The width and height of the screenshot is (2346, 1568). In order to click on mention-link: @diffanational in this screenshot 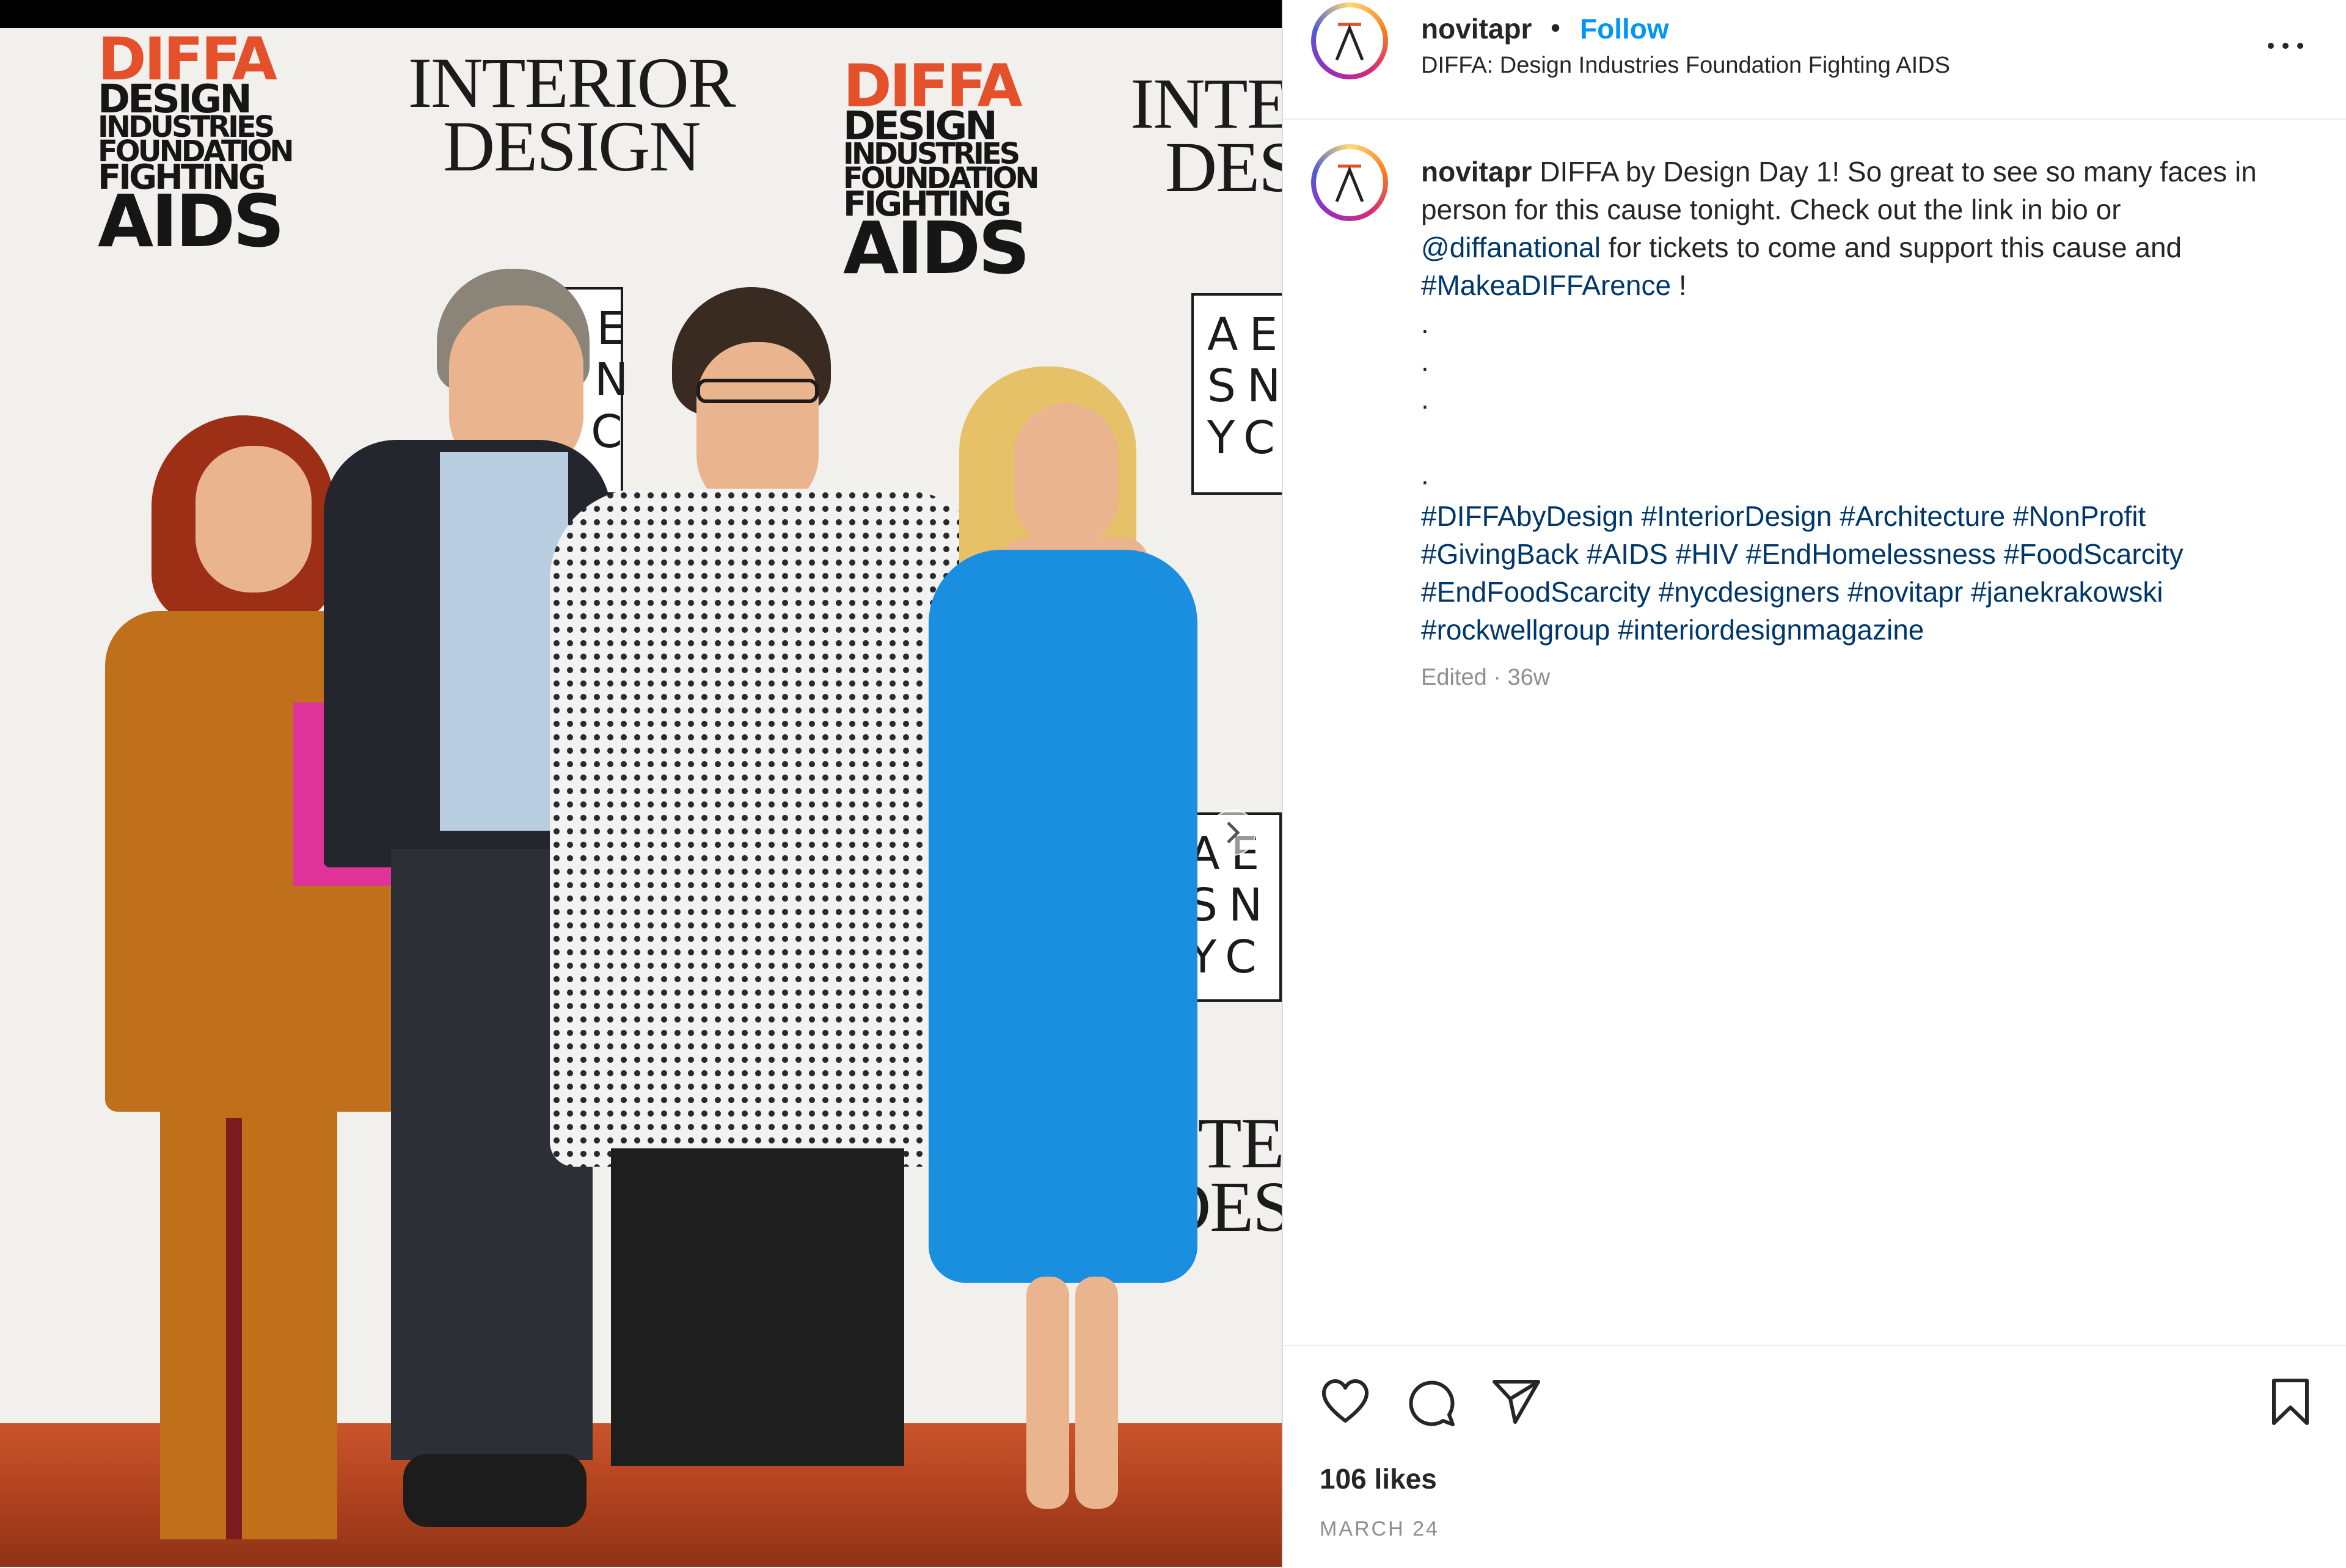, I will do `click(1511, 247)`.